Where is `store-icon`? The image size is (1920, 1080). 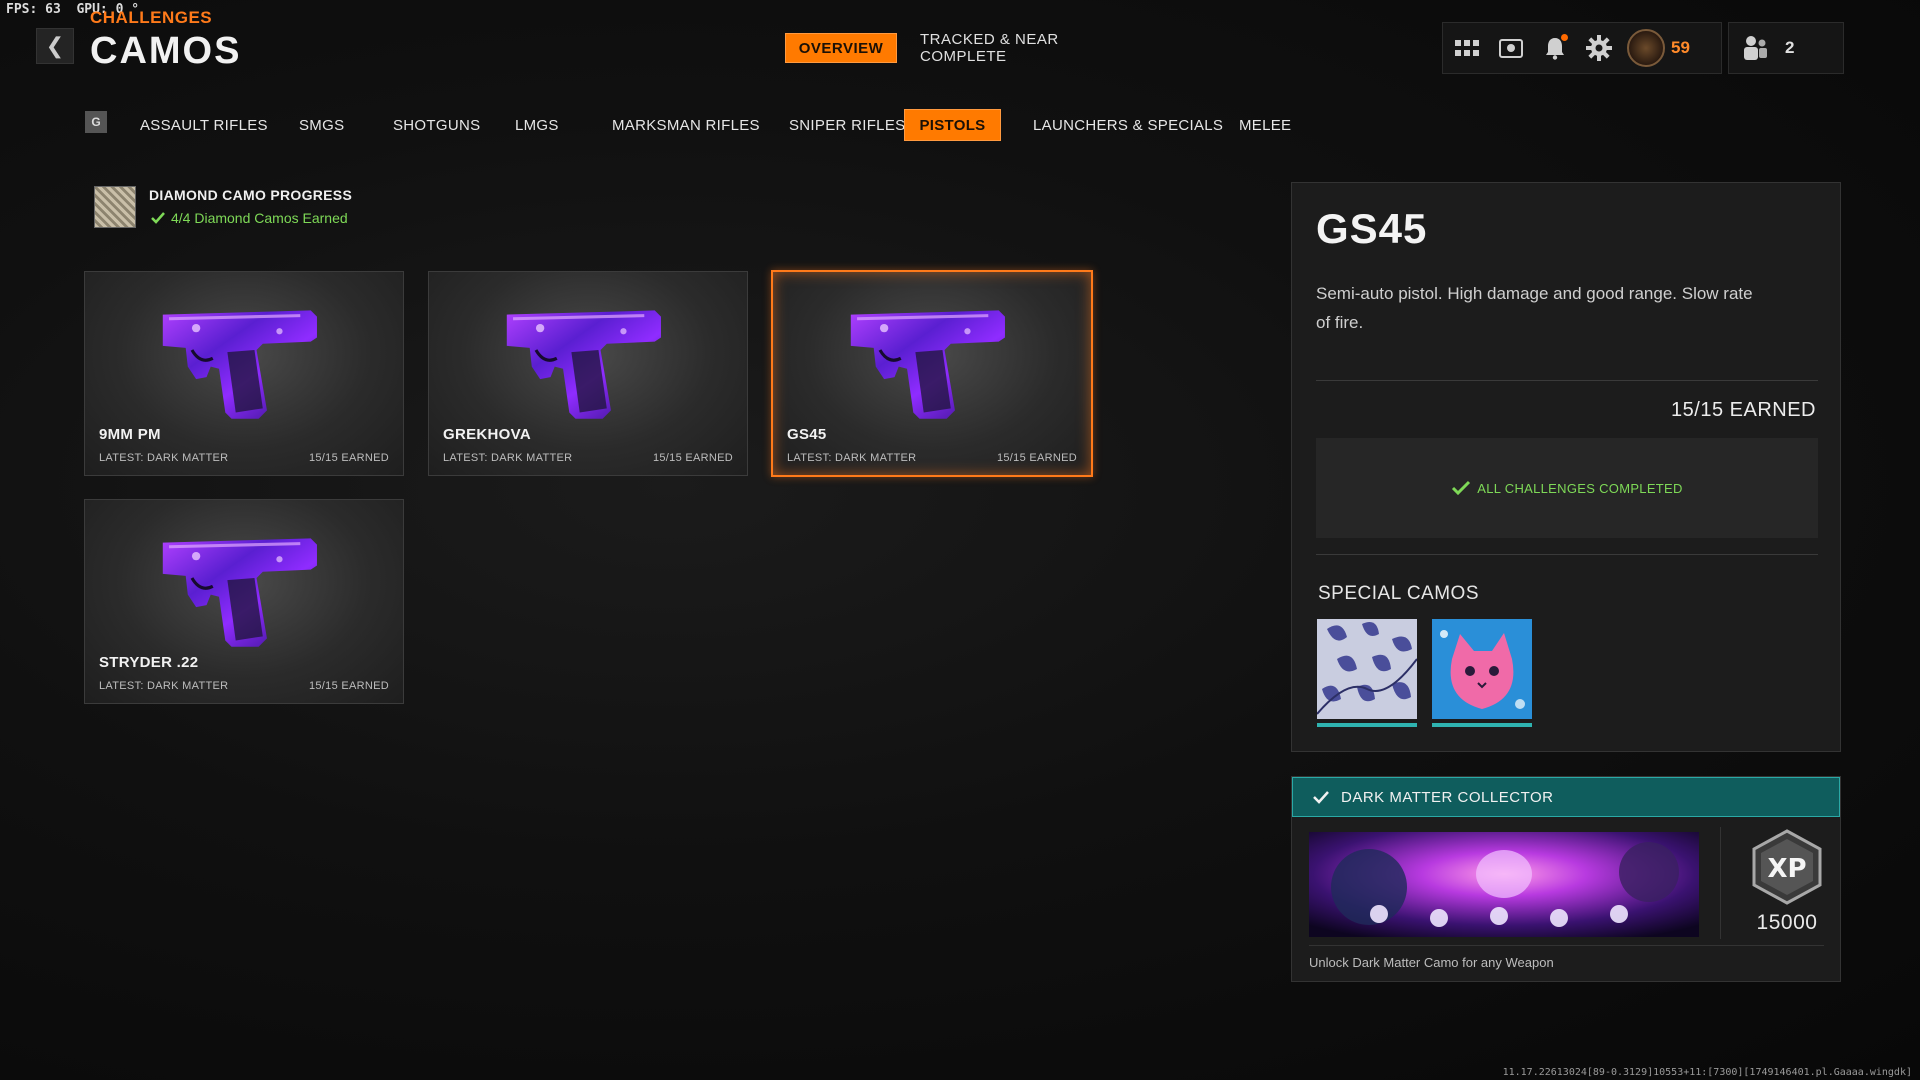
store-icon is located at coordinates (1511, 48).